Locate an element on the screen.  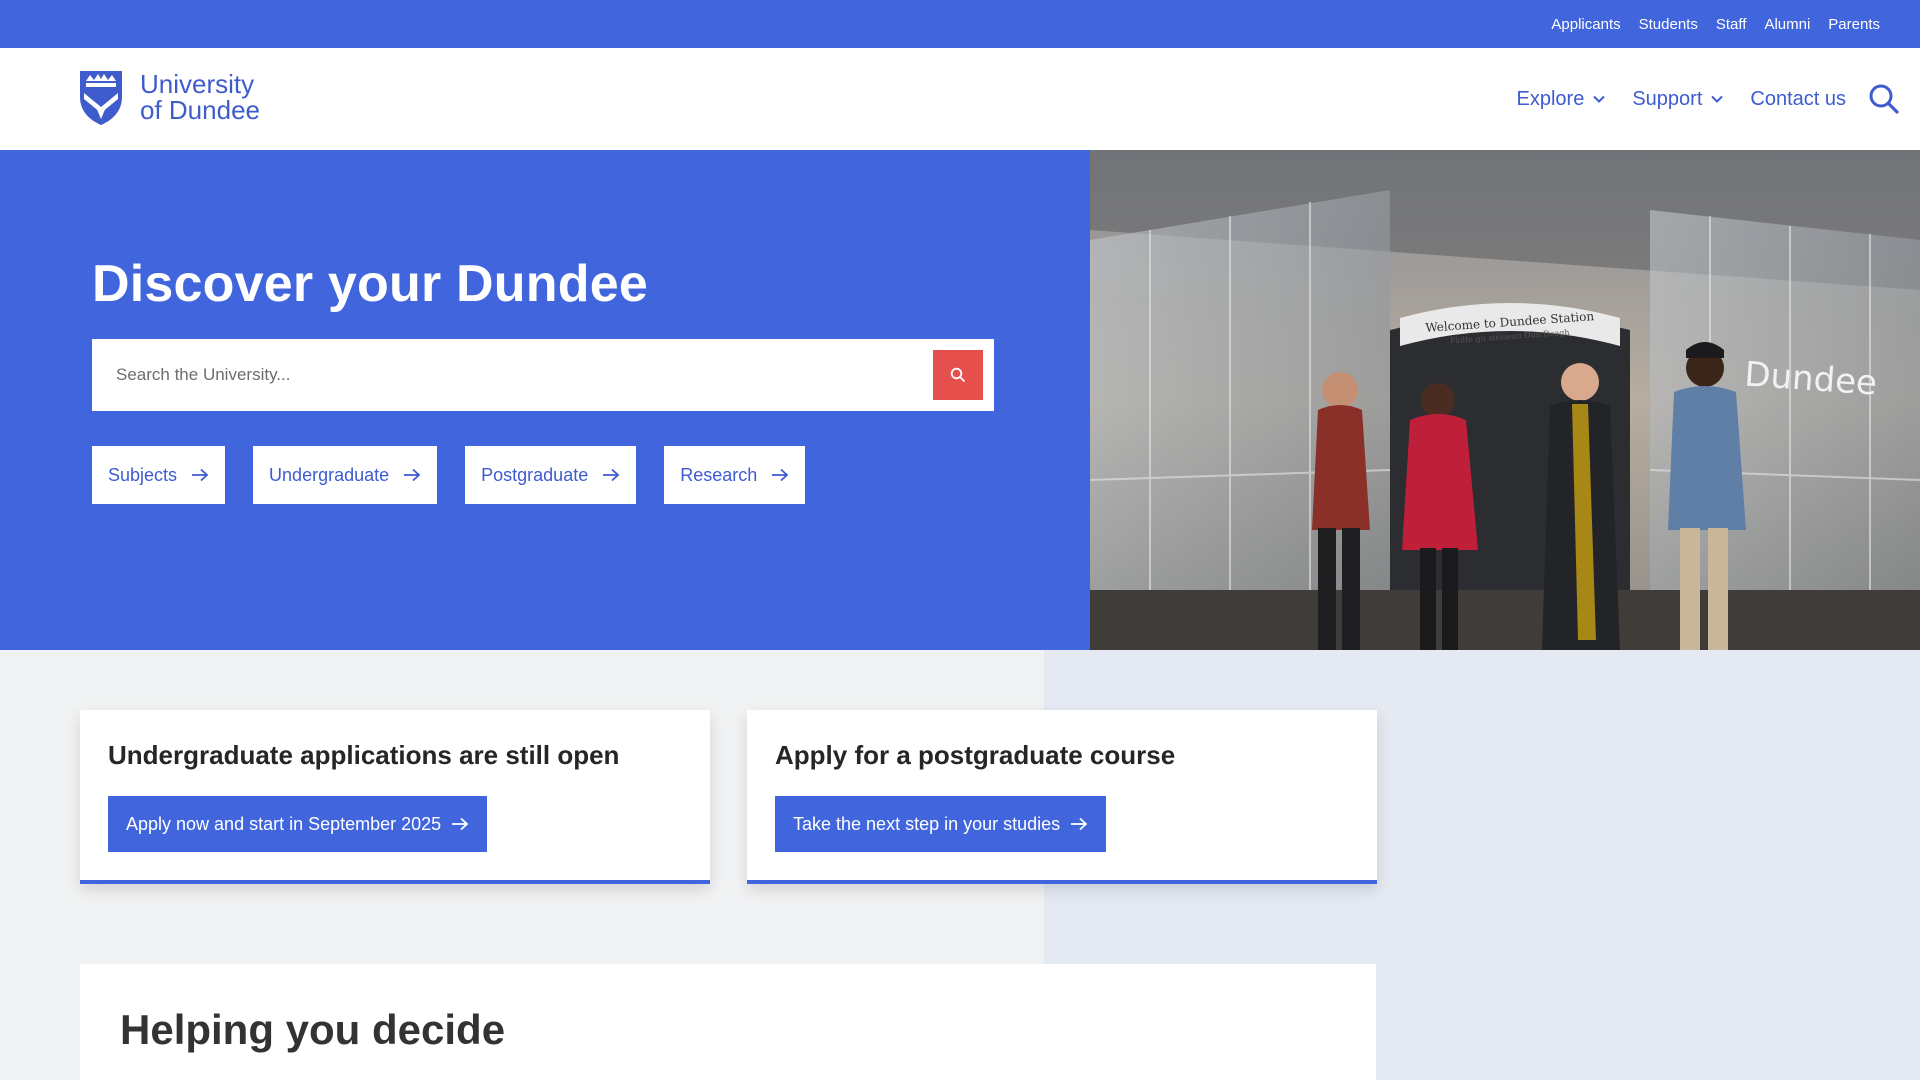
nav-support: Support is located at coordinates (1678, 99).